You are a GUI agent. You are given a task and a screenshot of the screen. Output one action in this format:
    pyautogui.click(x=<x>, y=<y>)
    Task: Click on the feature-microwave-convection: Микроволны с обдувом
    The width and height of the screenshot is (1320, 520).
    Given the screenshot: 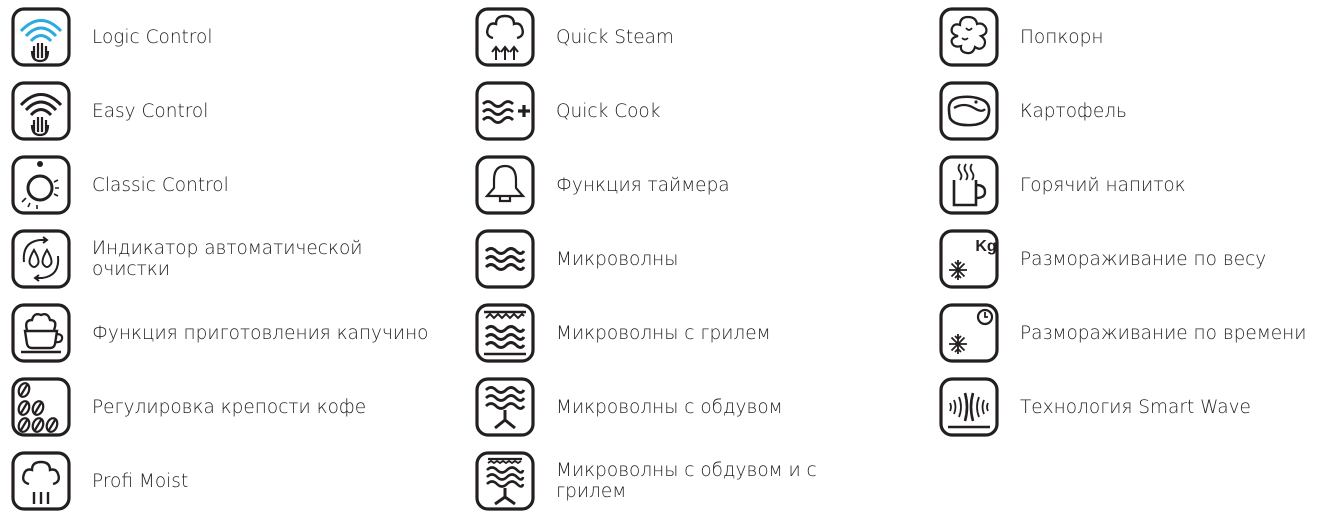 What is the action you would take?
    pyautogui.click(x=628, y=407)
    